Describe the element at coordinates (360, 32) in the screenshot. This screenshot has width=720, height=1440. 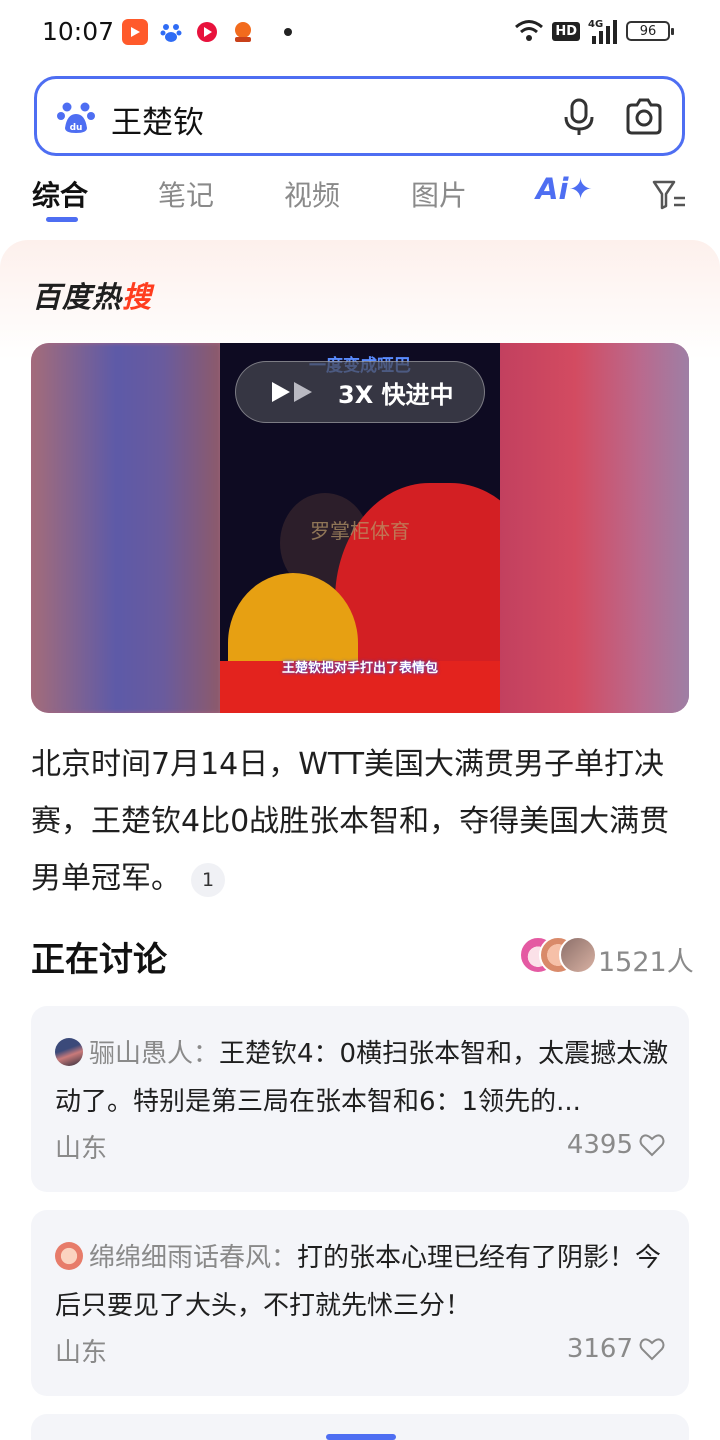
I see `status-bar: 10:07 HD 4G 96` at that location.